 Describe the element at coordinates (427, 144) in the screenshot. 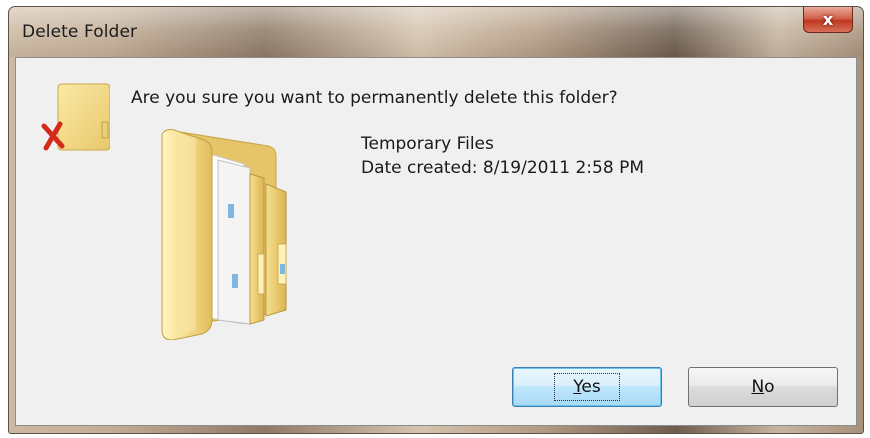

I see `folder-name: Temporary Files` at that location.